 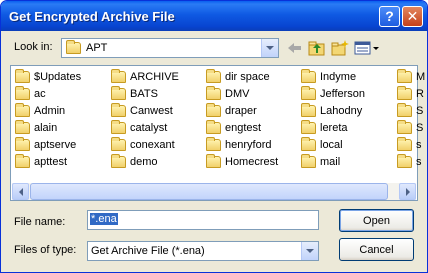 What do you see at coordinates (203, 220) in the screenshot?
I see `file-name-input: *.ena` at bounding box center [203, 220].